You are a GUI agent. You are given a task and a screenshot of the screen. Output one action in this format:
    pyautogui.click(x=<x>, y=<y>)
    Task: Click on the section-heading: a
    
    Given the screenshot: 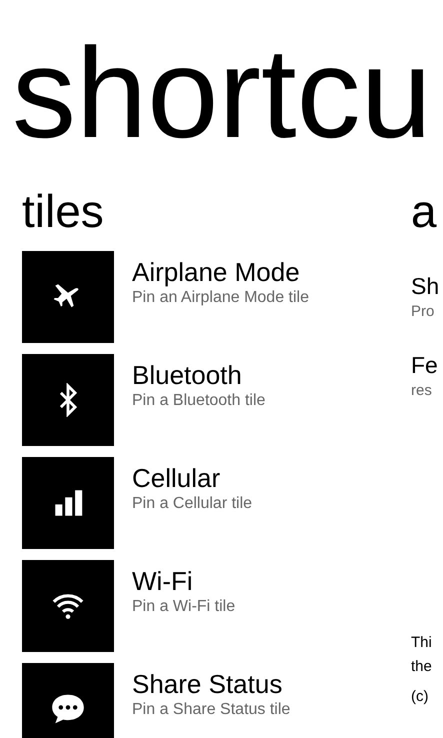 What is the action you would take?
    pyautogui.click(x=424, y=211)
    